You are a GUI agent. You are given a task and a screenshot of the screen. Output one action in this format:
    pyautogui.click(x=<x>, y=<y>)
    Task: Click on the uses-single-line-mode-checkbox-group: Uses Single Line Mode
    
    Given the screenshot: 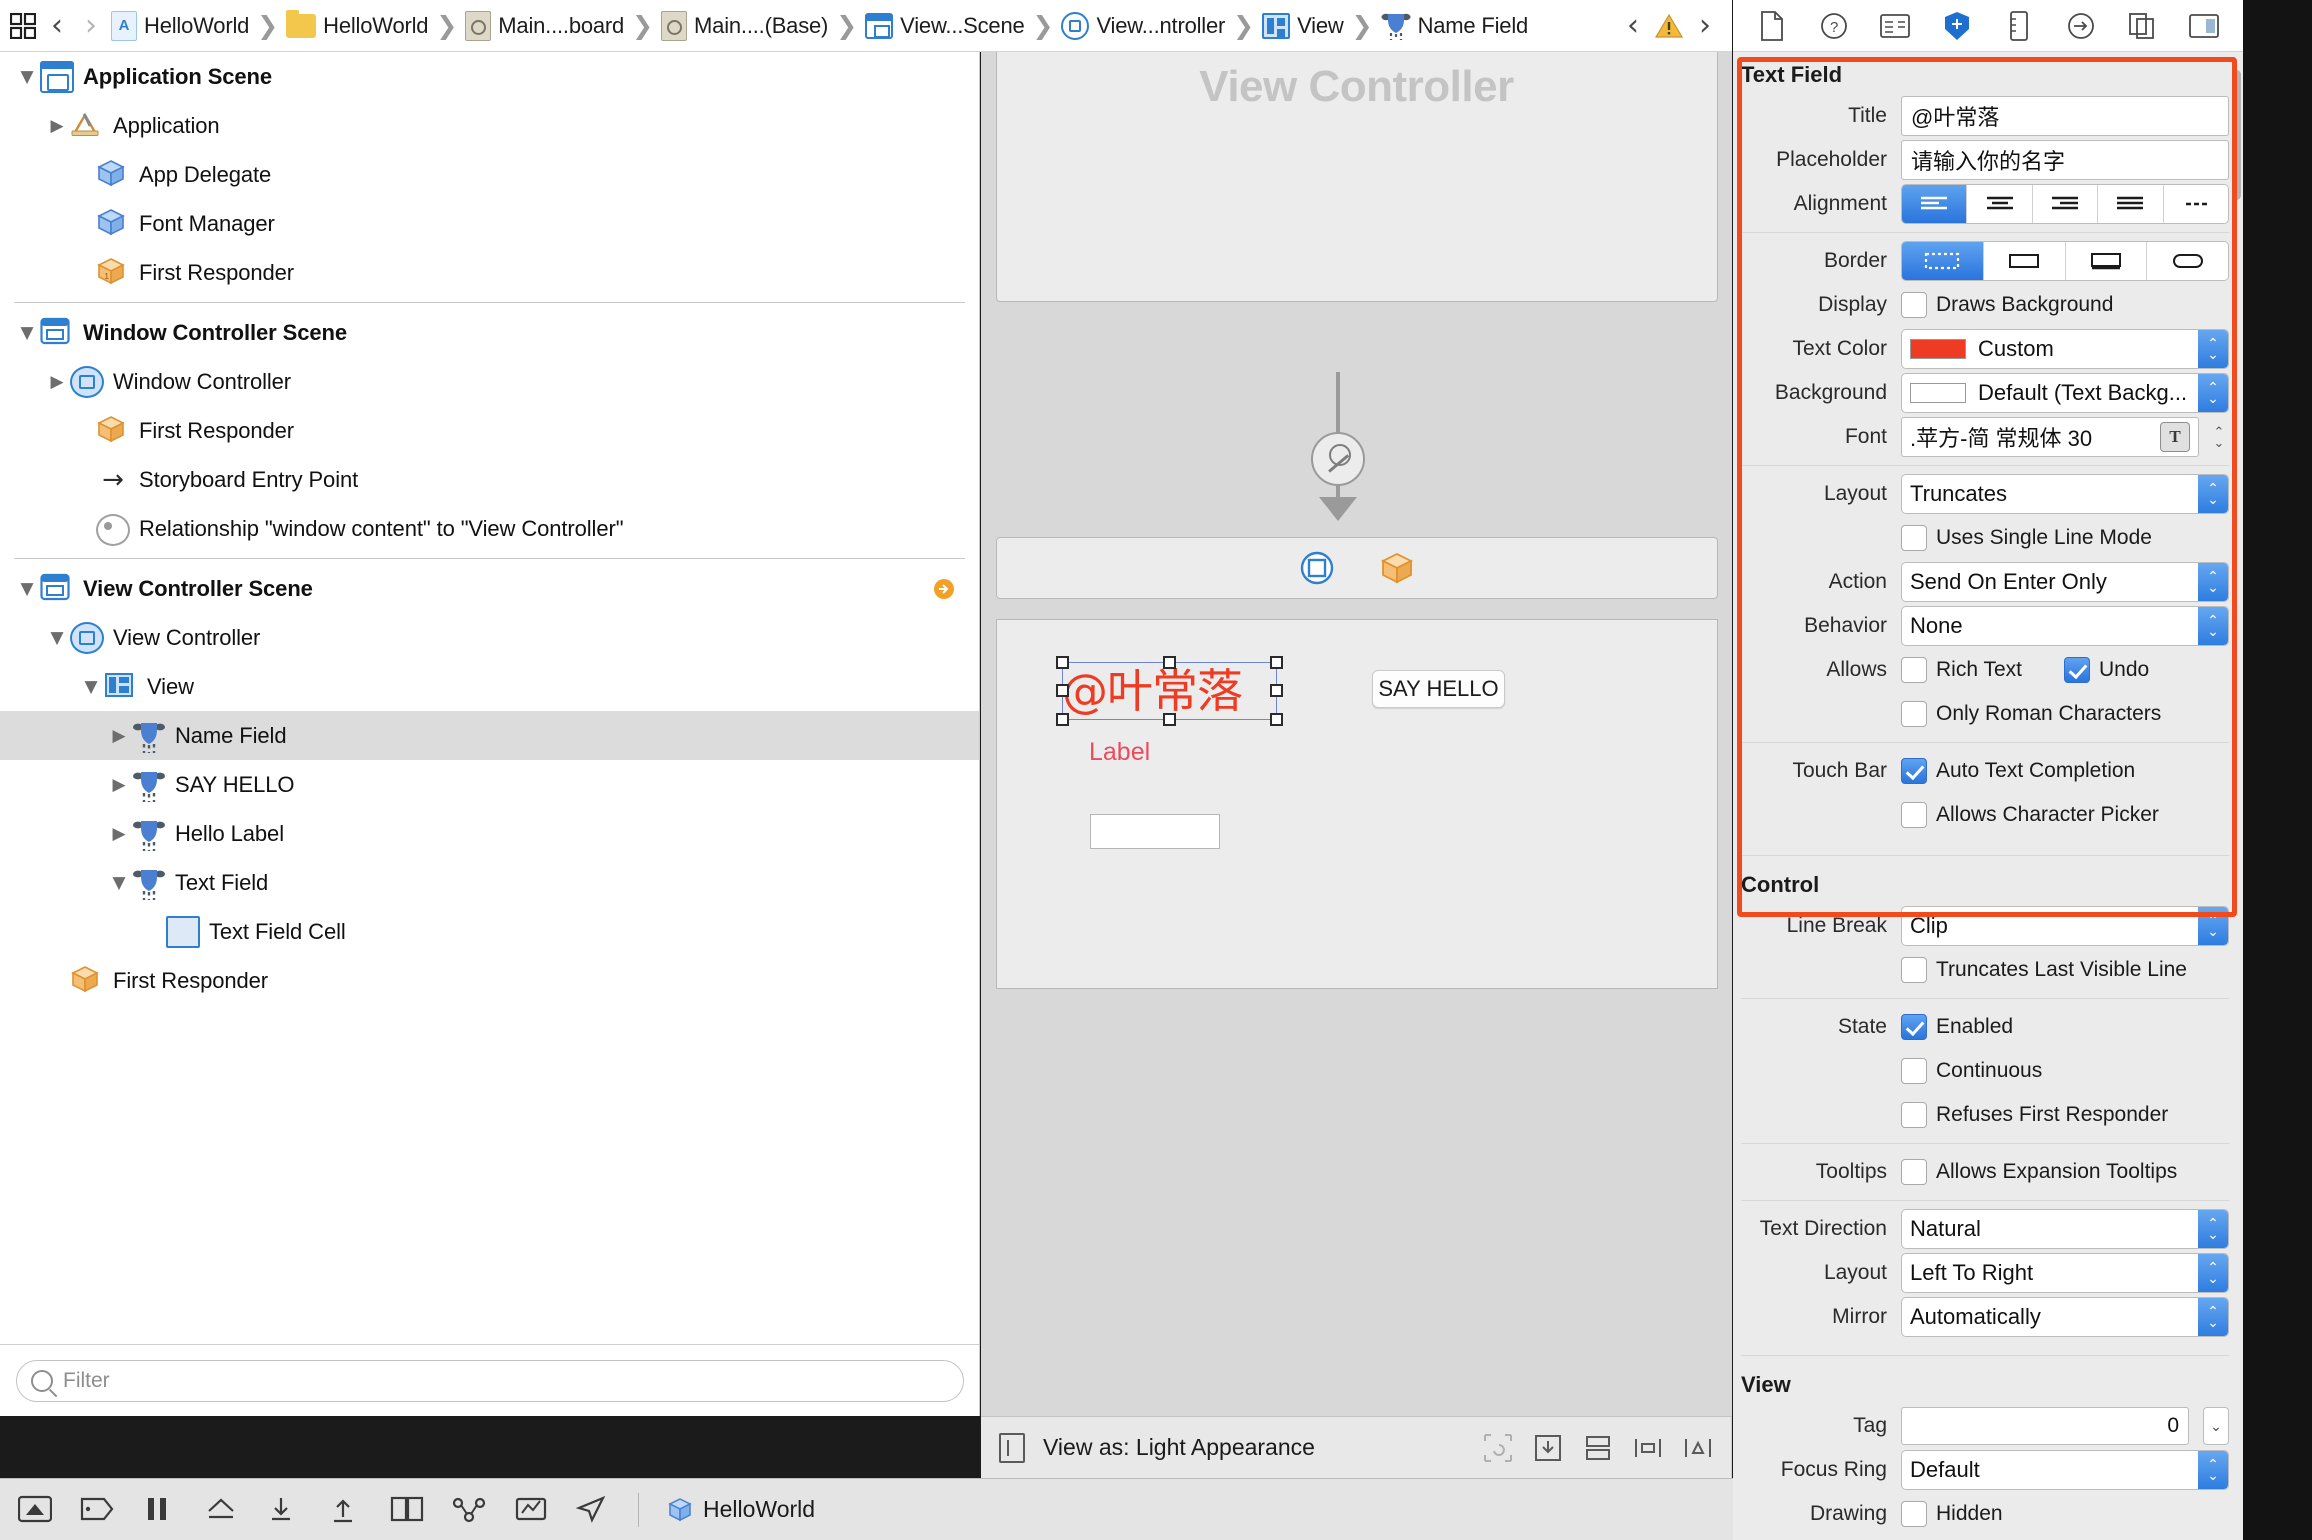 What is the action you would take?
    pyautogui.click(x=2026, y=538)
    